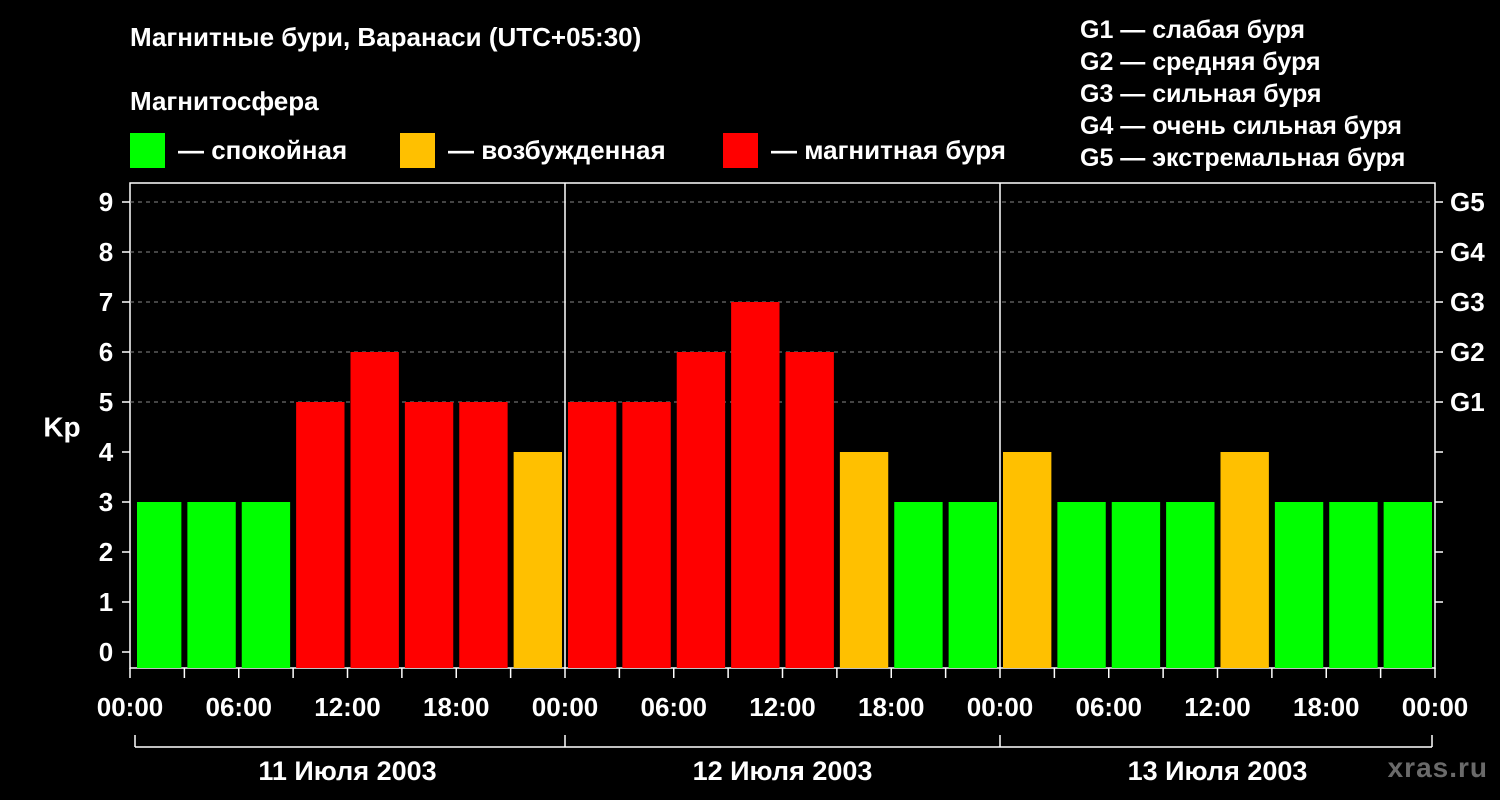  I want to click on g-level-label: G1, so click(1467, 402).